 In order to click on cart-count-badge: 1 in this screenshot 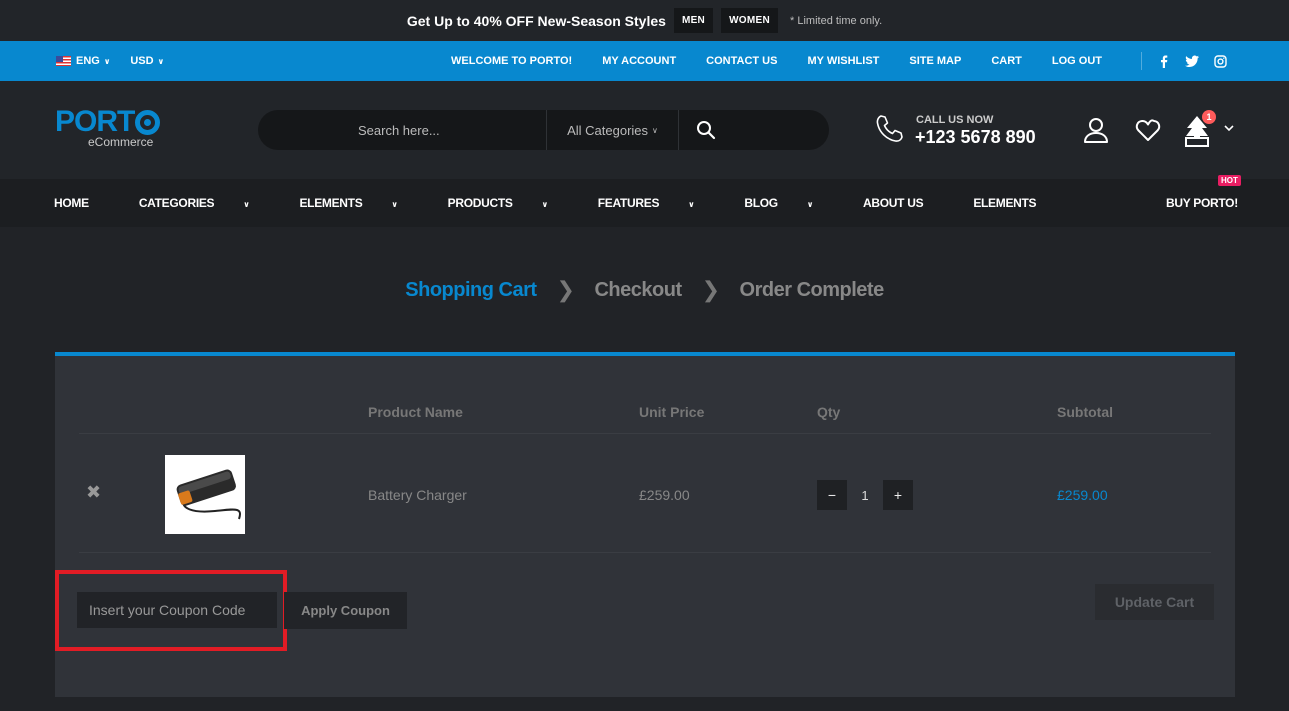, I will do `click(1209, 117)`.